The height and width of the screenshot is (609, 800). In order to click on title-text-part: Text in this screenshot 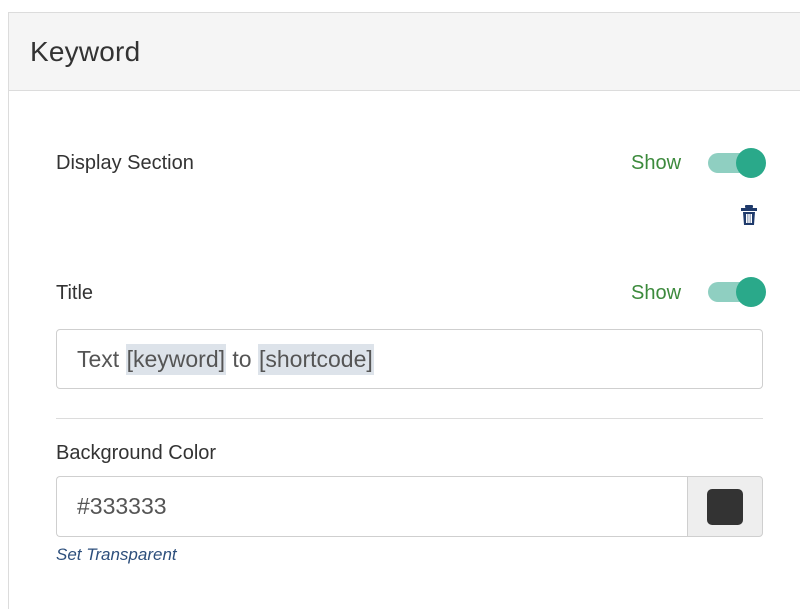, I will do `click(101, 358)`.